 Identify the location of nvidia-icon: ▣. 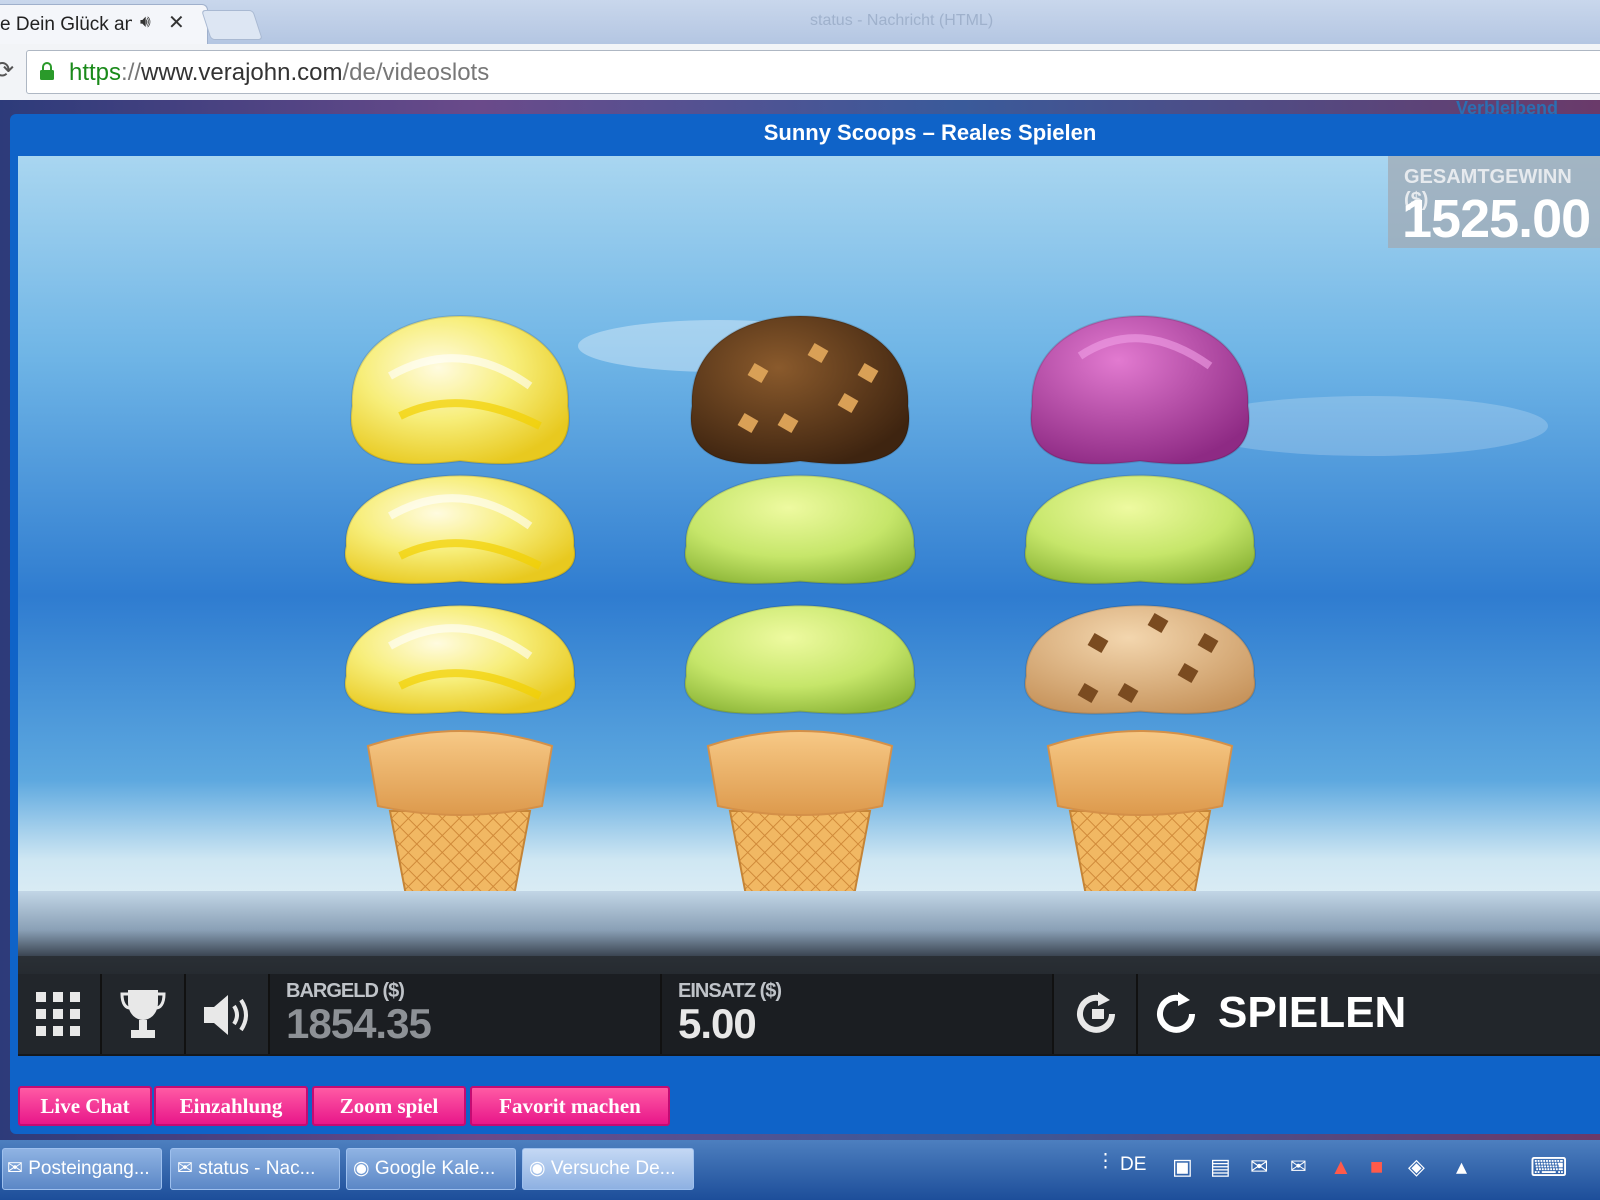
(1182, 1167).